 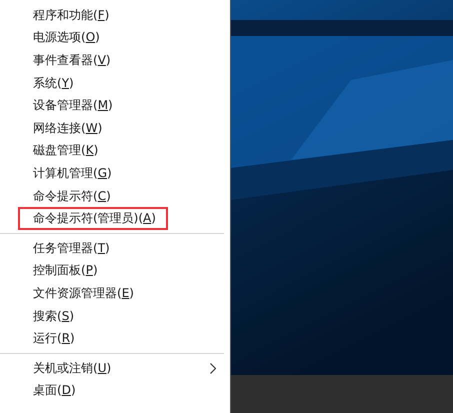 What do you see at coordinates (53, 390) in the screenshot?
I see `menu-item: 桌面(D)` at bounding box center [53, 390].